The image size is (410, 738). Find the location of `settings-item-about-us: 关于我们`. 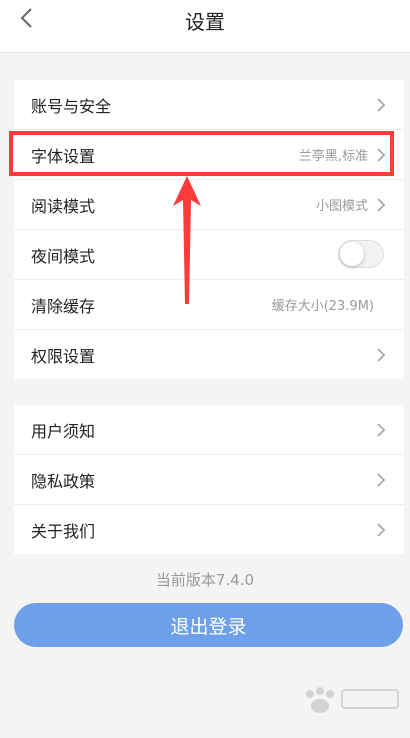

settings-item-about-us: 关于我们 is located at coordinates (209, 529).